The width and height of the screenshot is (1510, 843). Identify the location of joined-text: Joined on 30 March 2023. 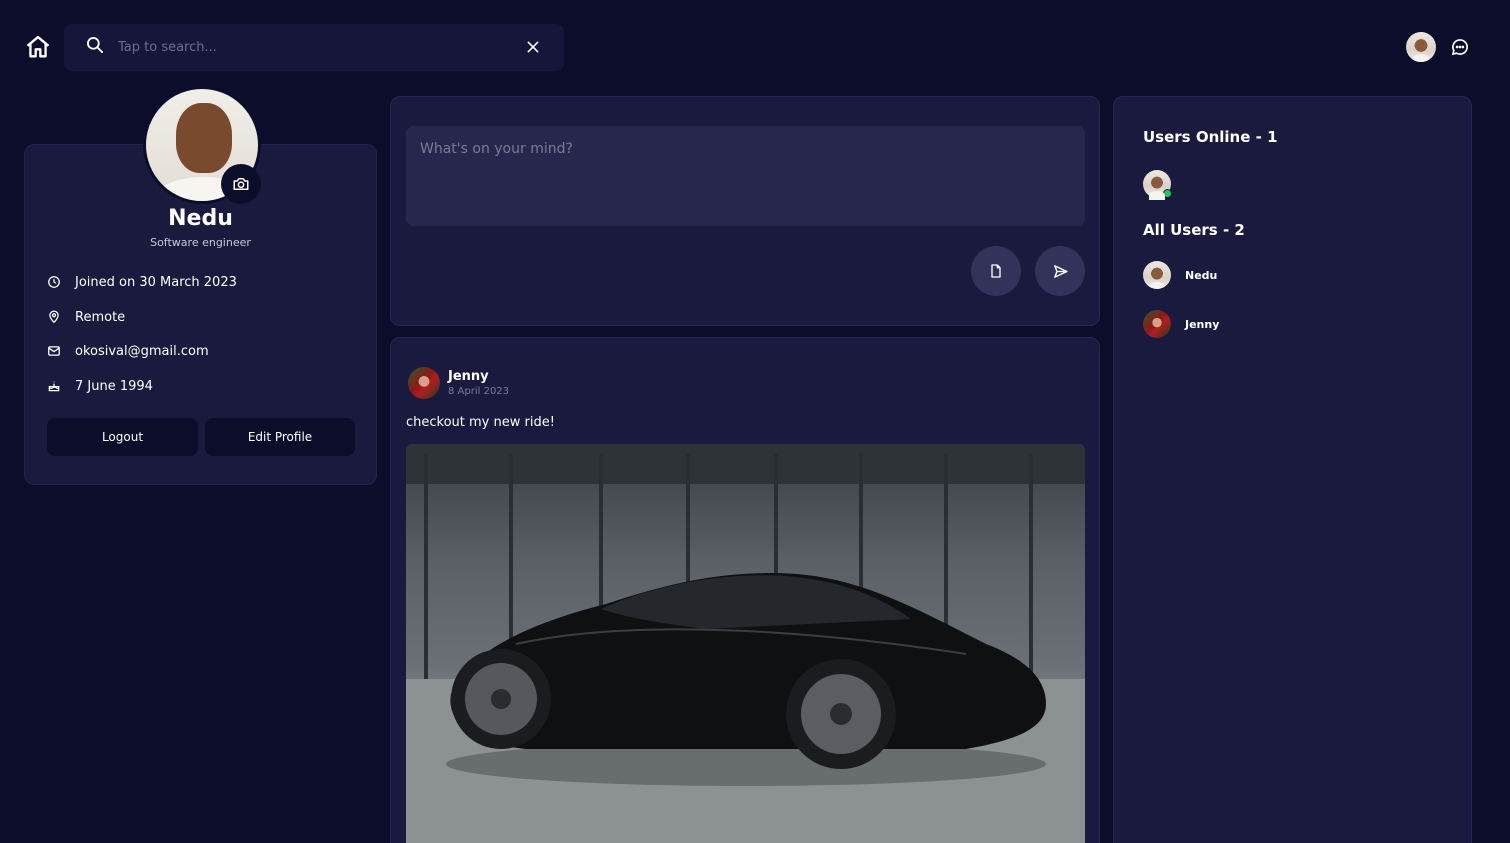
(156, 282).